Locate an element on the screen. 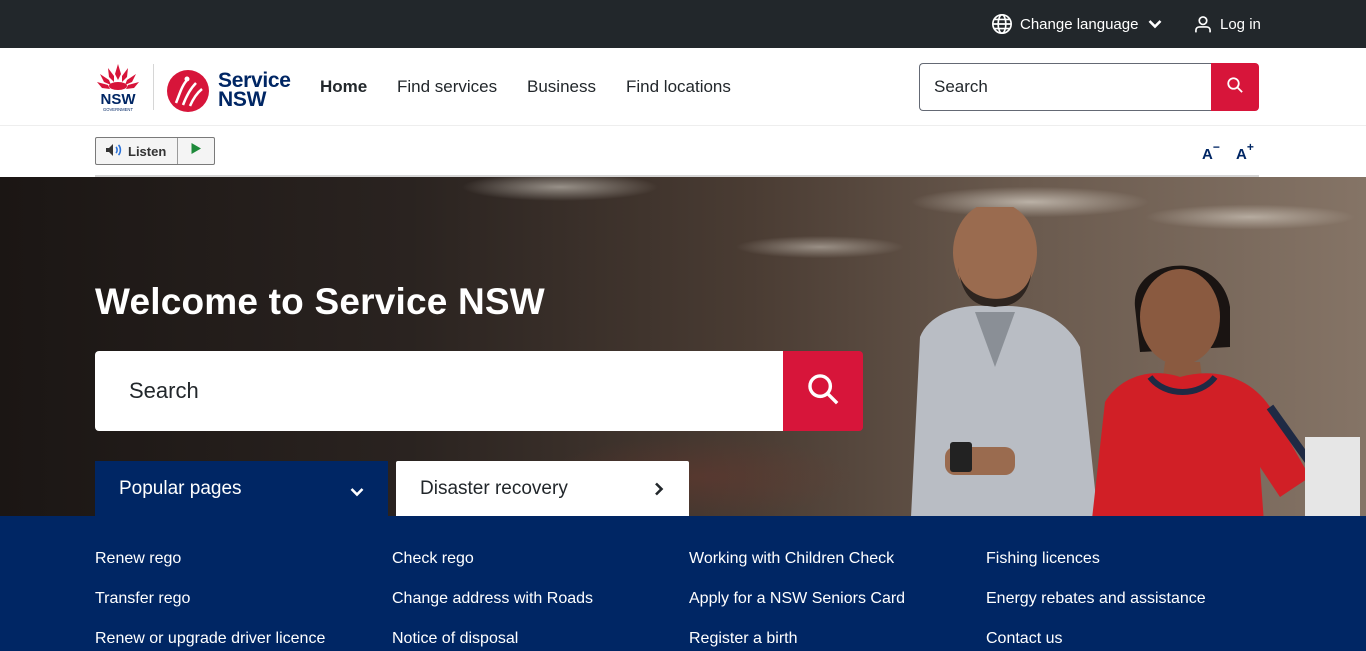  speaker-icon is located at coordinates (114, 151).